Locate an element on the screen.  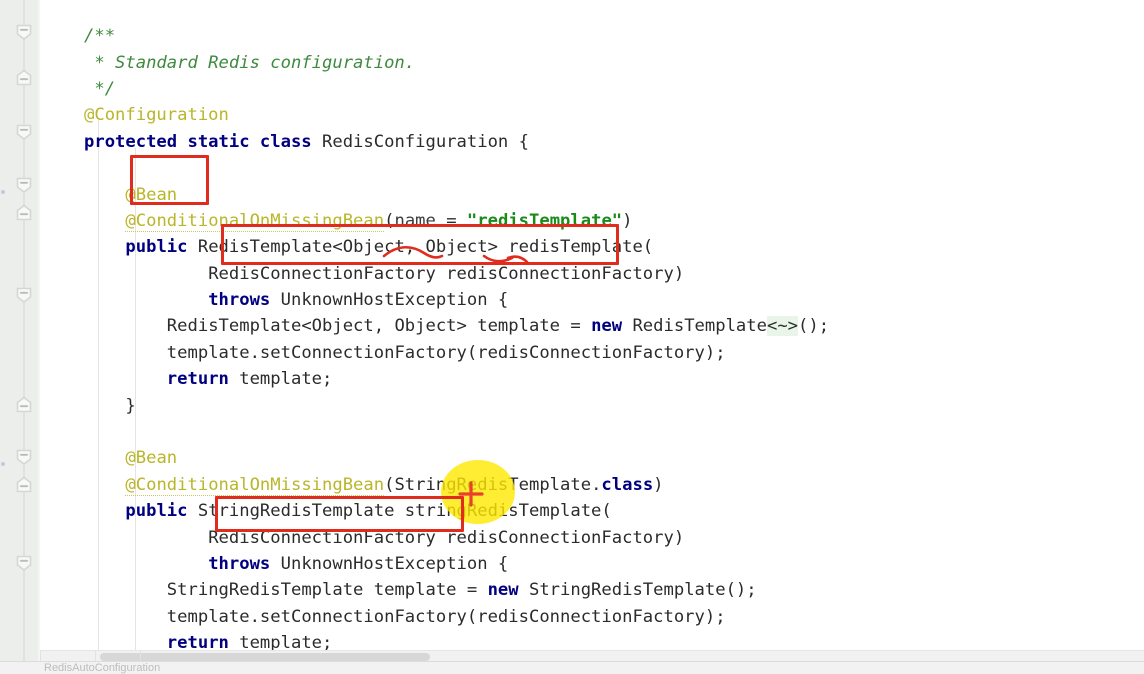
horizontal-scrollbar-thumb is located at coordinates (265, 657).